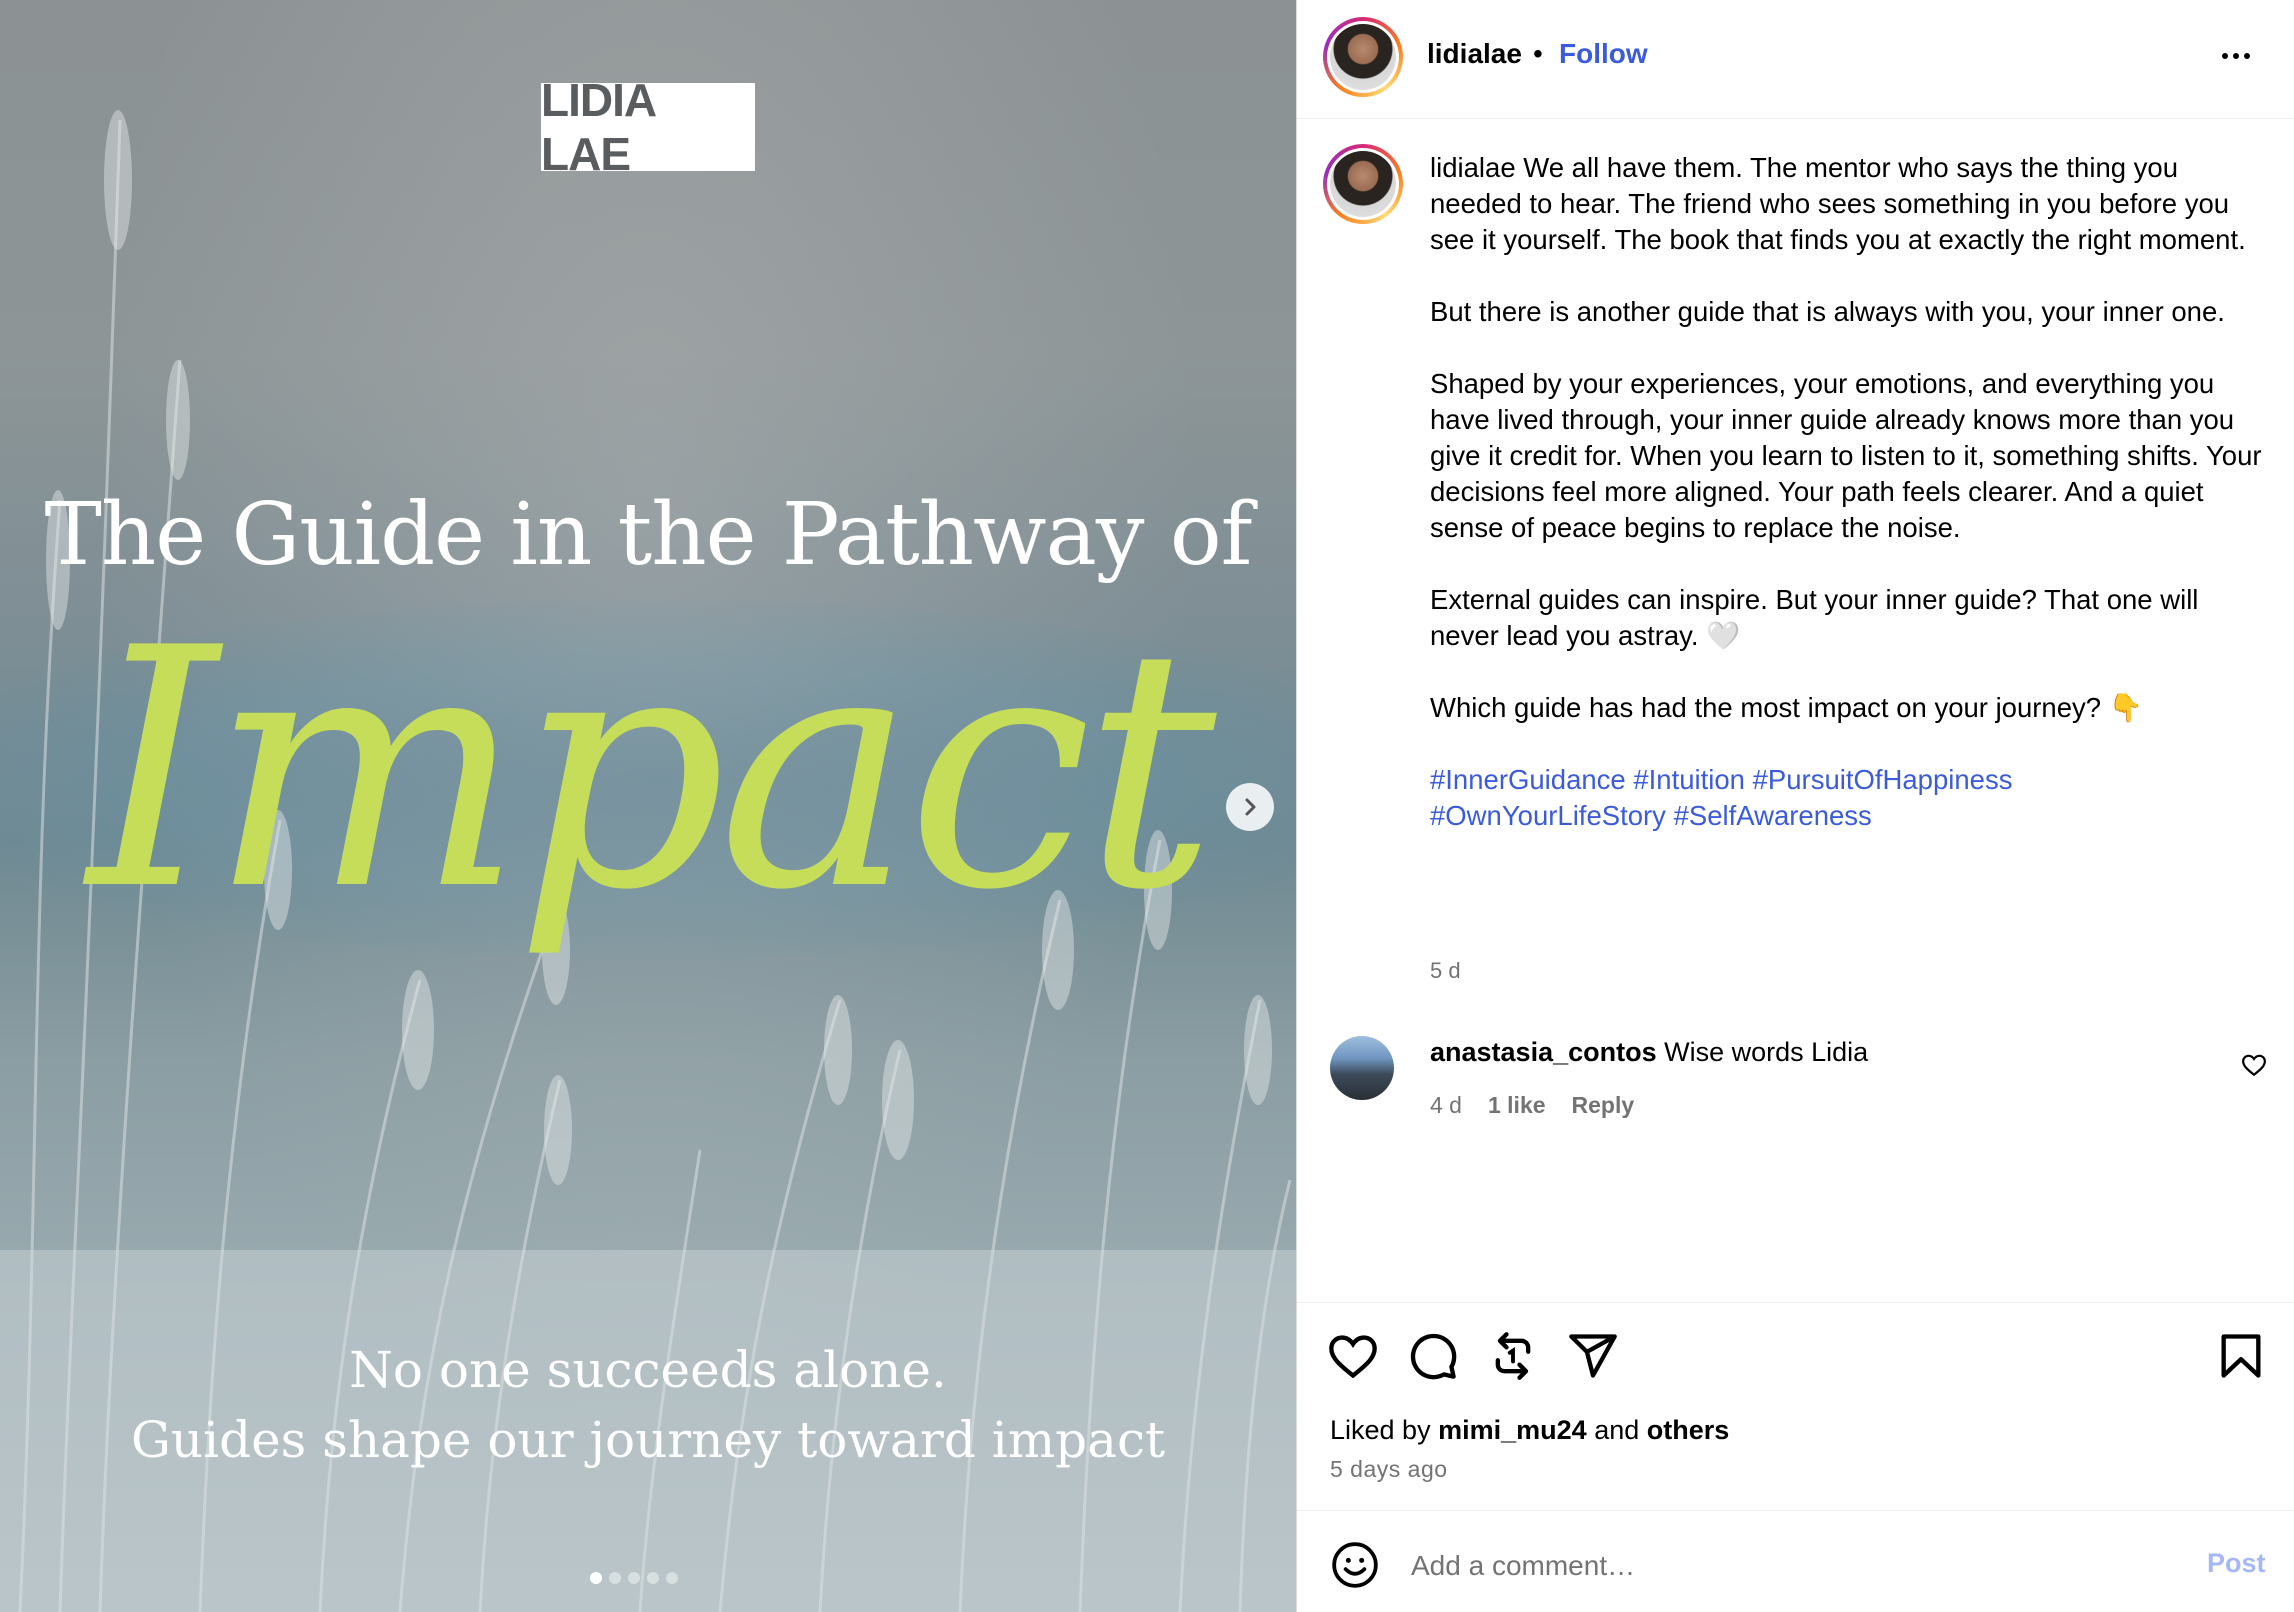 This screenshot has width=2294, height=1612. What do you see at coordinates (1445, 971) in the screenshot?
I see `caption-timestamp: 5 d` at bounding box center [1445, 971].